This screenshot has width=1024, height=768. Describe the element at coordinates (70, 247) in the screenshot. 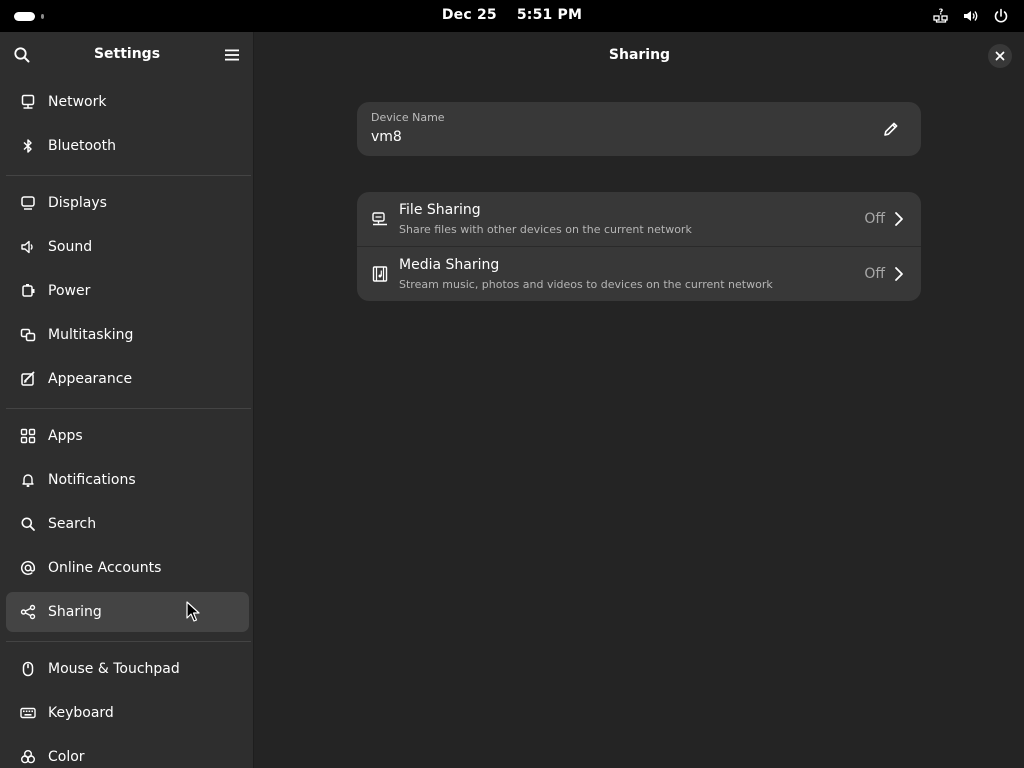

I see `sidebar-item-label: Sound` at that location.